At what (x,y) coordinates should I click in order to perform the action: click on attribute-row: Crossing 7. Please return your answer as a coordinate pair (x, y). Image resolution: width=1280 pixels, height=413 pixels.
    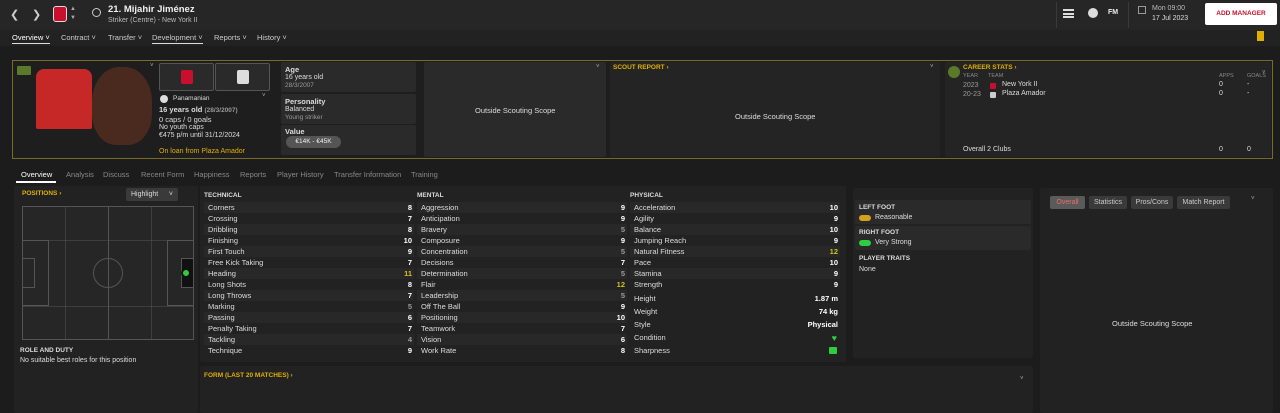
    Looking at the image, I should click on (309, 218).